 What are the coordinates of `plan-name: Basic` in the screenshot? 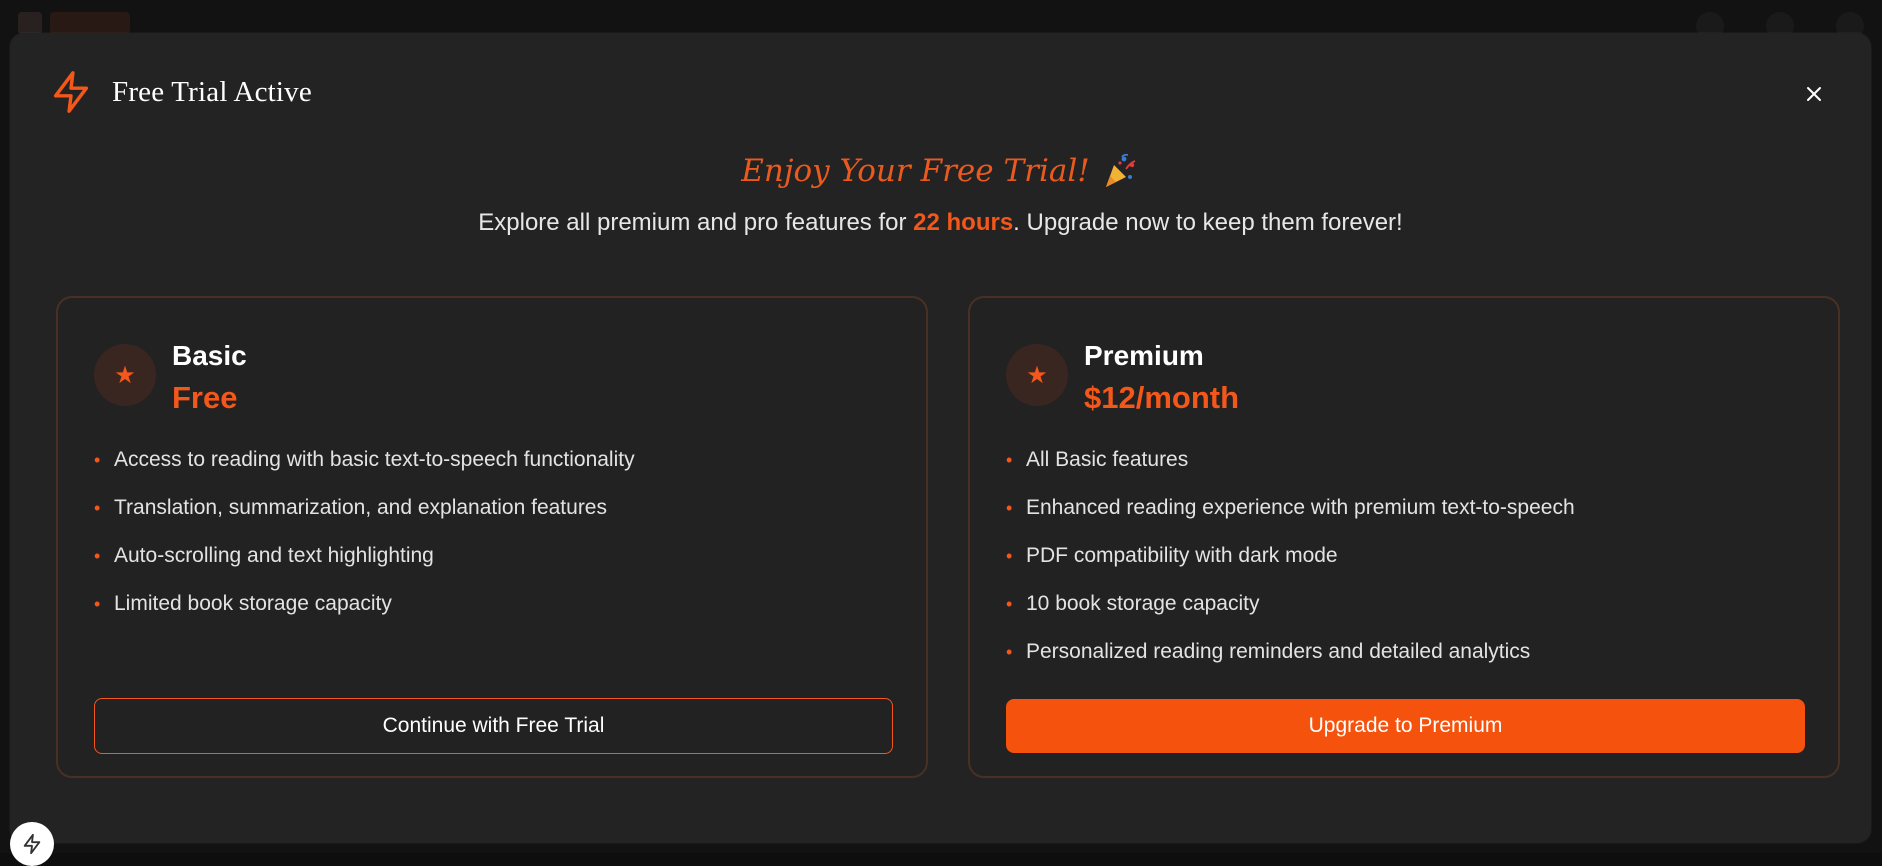 It's located at (209, 355).